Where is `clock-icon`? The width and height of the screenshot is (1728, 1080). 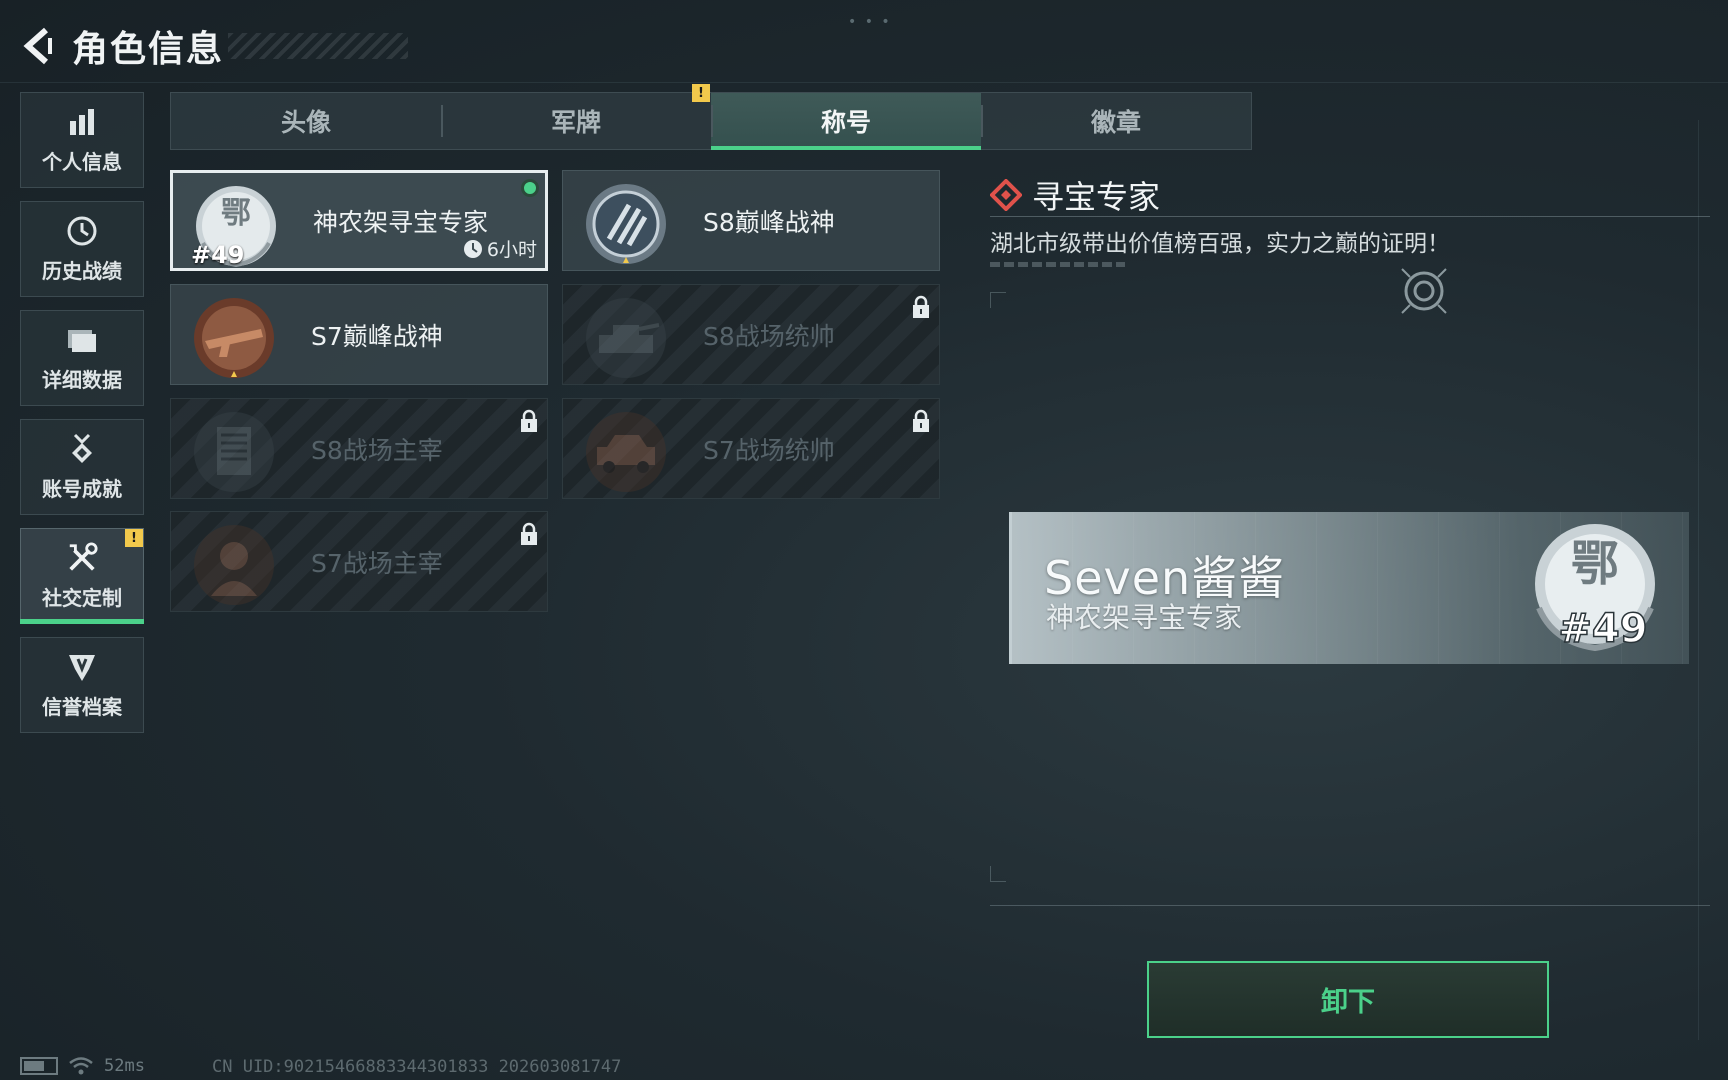
clock-icon is located at coordinates (472, 248).